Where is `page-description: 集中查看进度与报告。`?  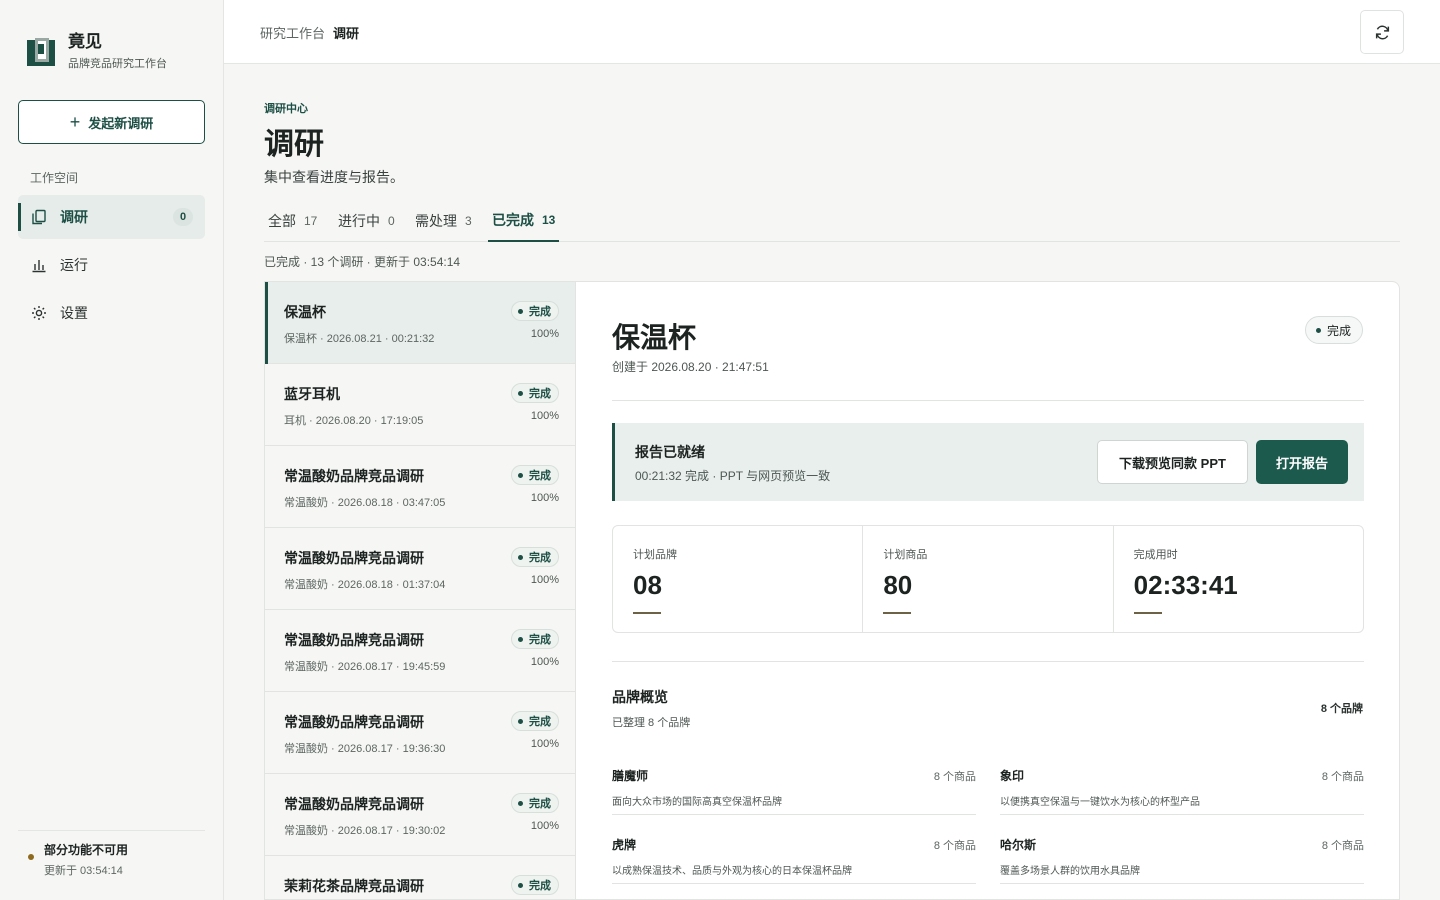 page-description: 集中查看进度与报告。 is located at coordinates (334, 177).